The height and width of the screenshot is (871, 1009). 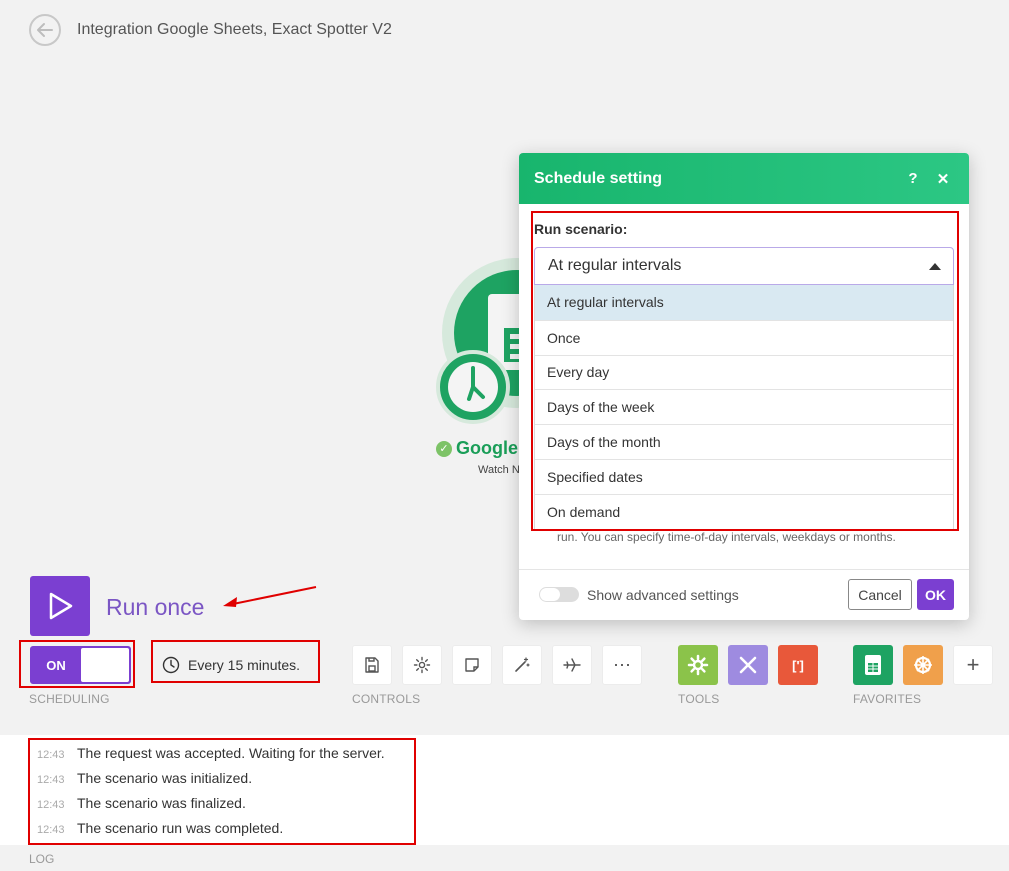 What do you see at coordinates (744, 337) in the screenshot?
I see `option-once: Once` at bounding box center [744, 337].